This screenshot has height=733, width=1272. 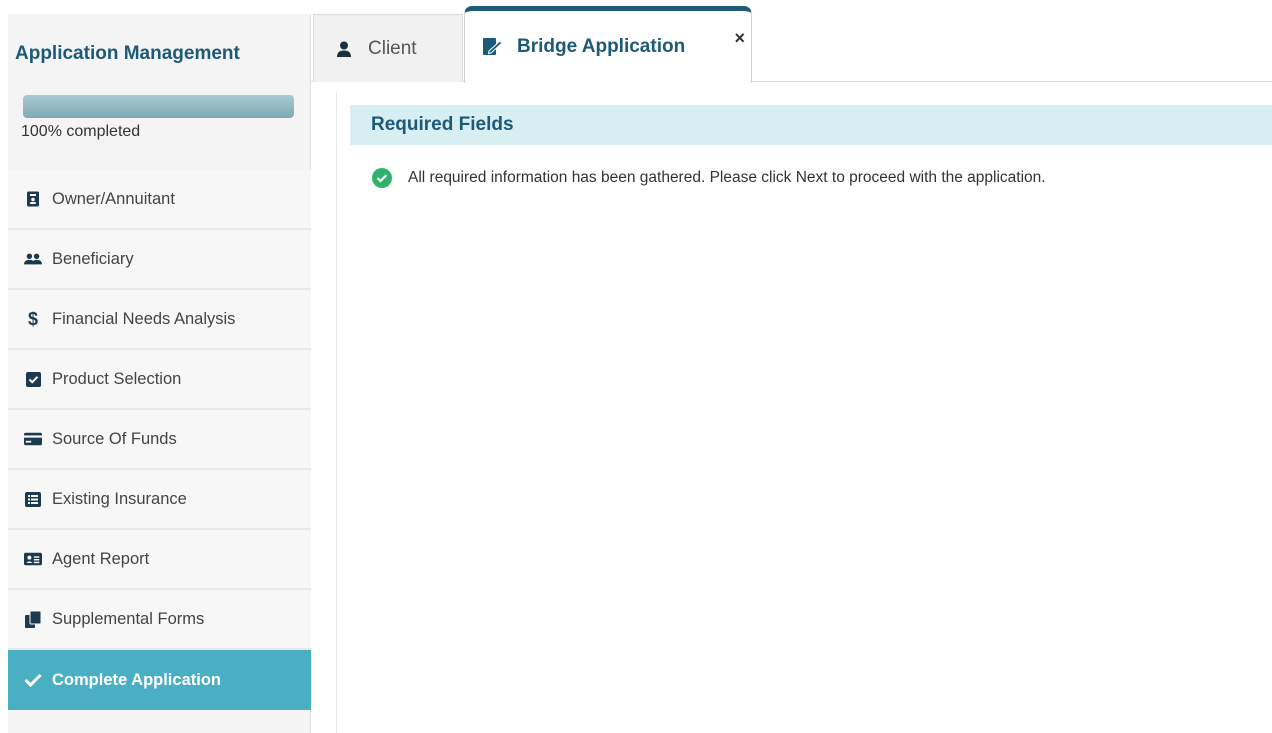 I want to click on check-icon, so click(x=33, y=680).